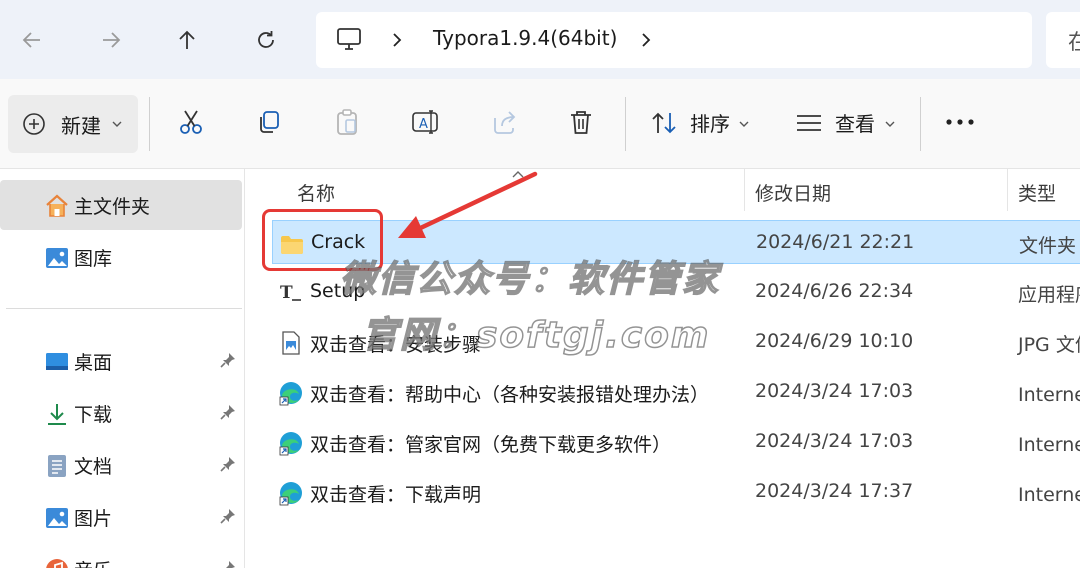 Image resolution: width=1080 pixels, height=568 pixels. What do you see at coordinates (112, 207) in the screenshot?
I see `sidebar-item-label: 主文件夹` at bounding box center [112, 207].